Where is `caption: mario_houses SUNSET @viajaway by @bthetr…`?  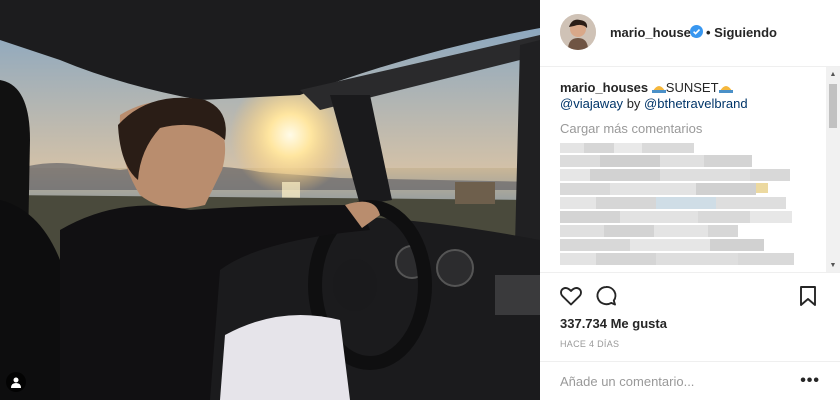 caption: mario_houses SUNSET @viajaway by @bthetr… is located at coordinates (690, 96).